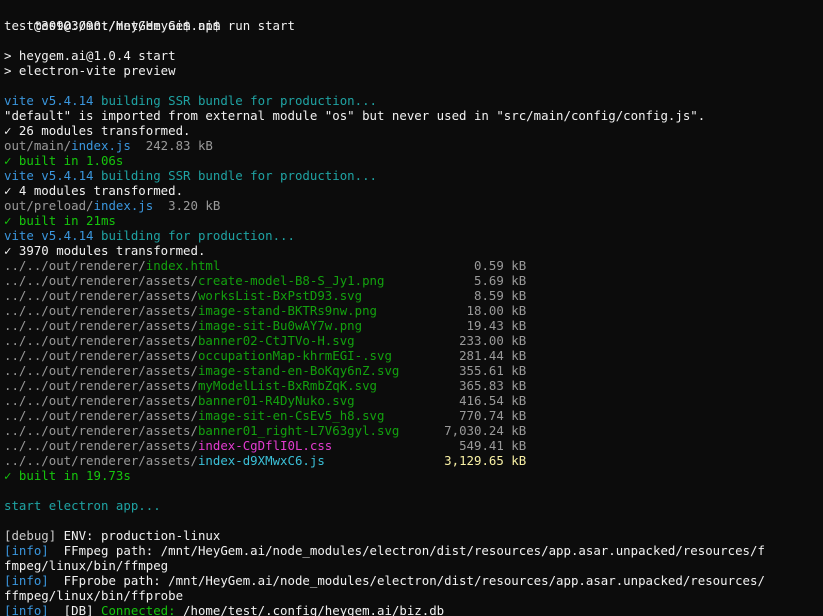  I want to click on file-size: 5.69 kB, so click(500, 280).